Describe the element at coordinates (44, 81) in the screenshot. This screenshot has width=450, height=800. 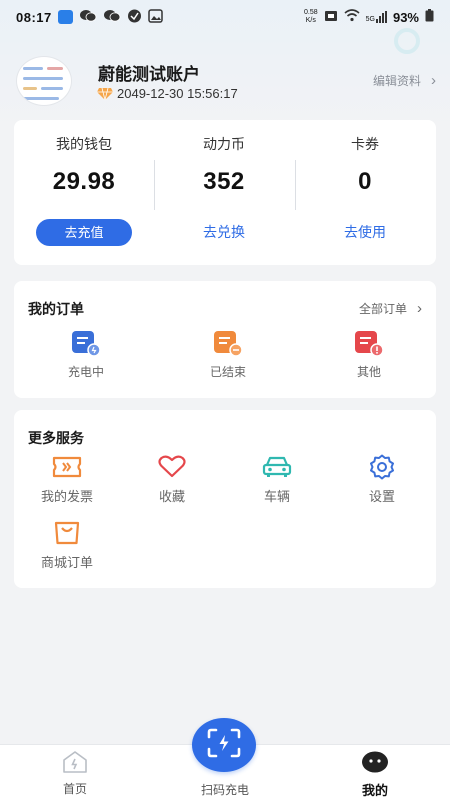
I see `avatar` at that location.